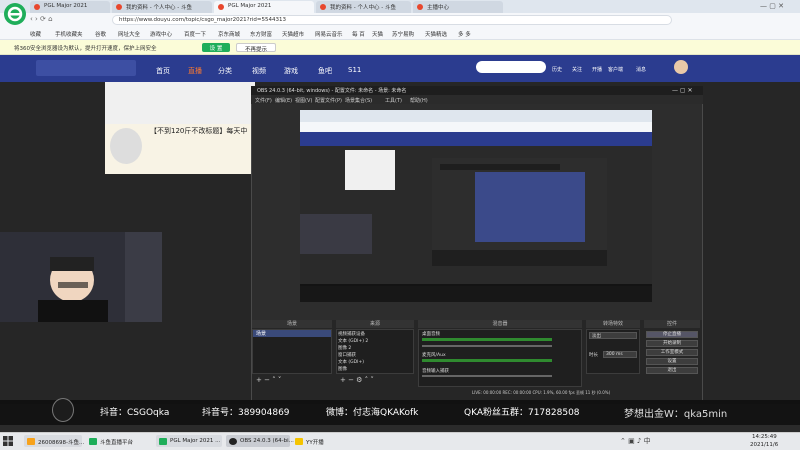 The width and height of the screenshot is (800, 450). What do you see at coordinates (672, 343) in the screenshot?
I see `start-recording-button: 开始录制` at bounding box center [672, 343].